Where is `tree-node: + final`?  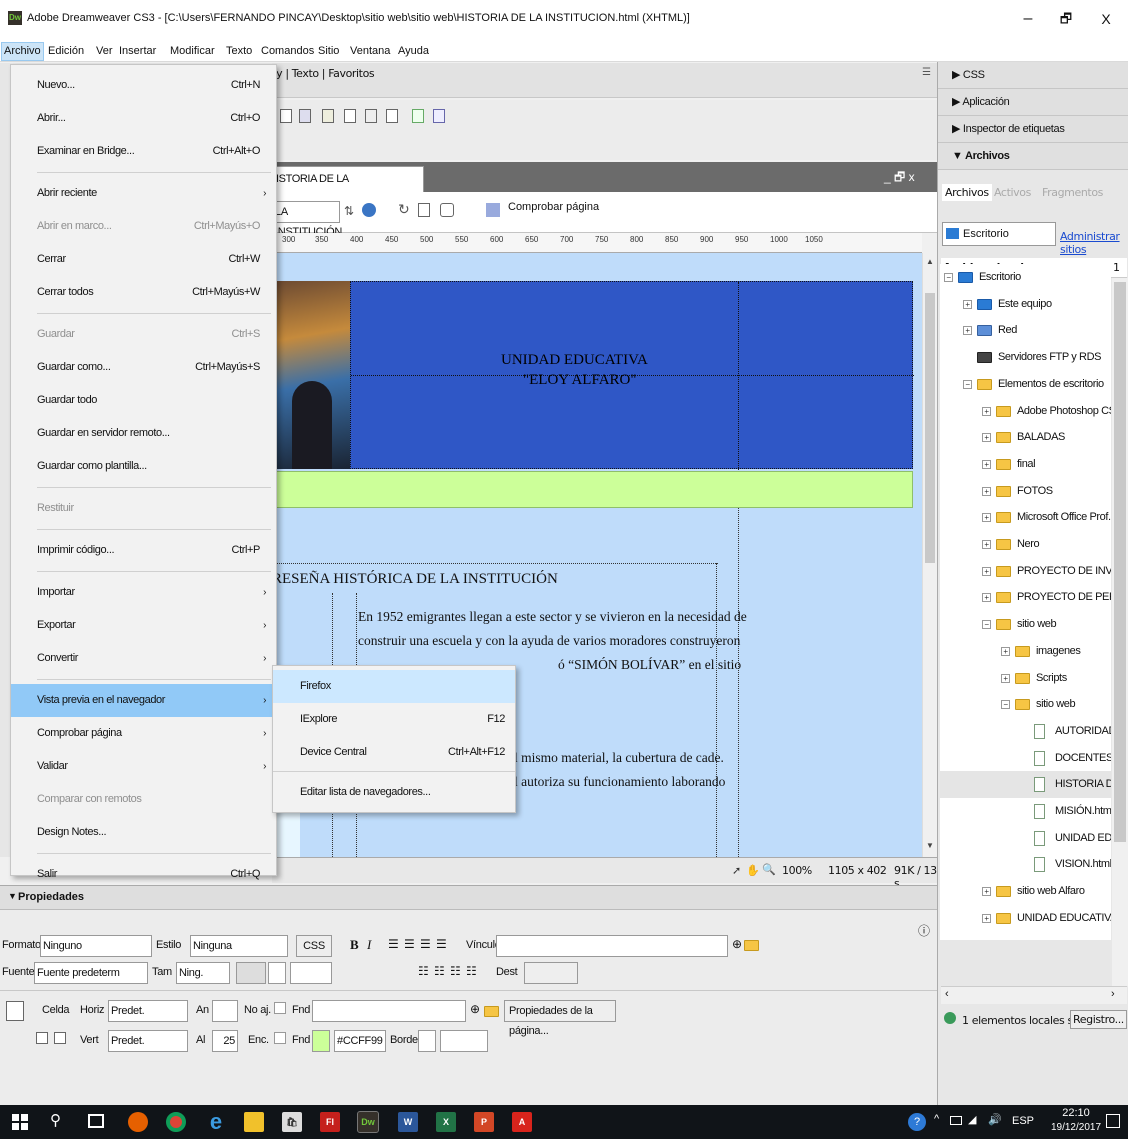
tree-node: + final is located at coordinates (1025, 464).